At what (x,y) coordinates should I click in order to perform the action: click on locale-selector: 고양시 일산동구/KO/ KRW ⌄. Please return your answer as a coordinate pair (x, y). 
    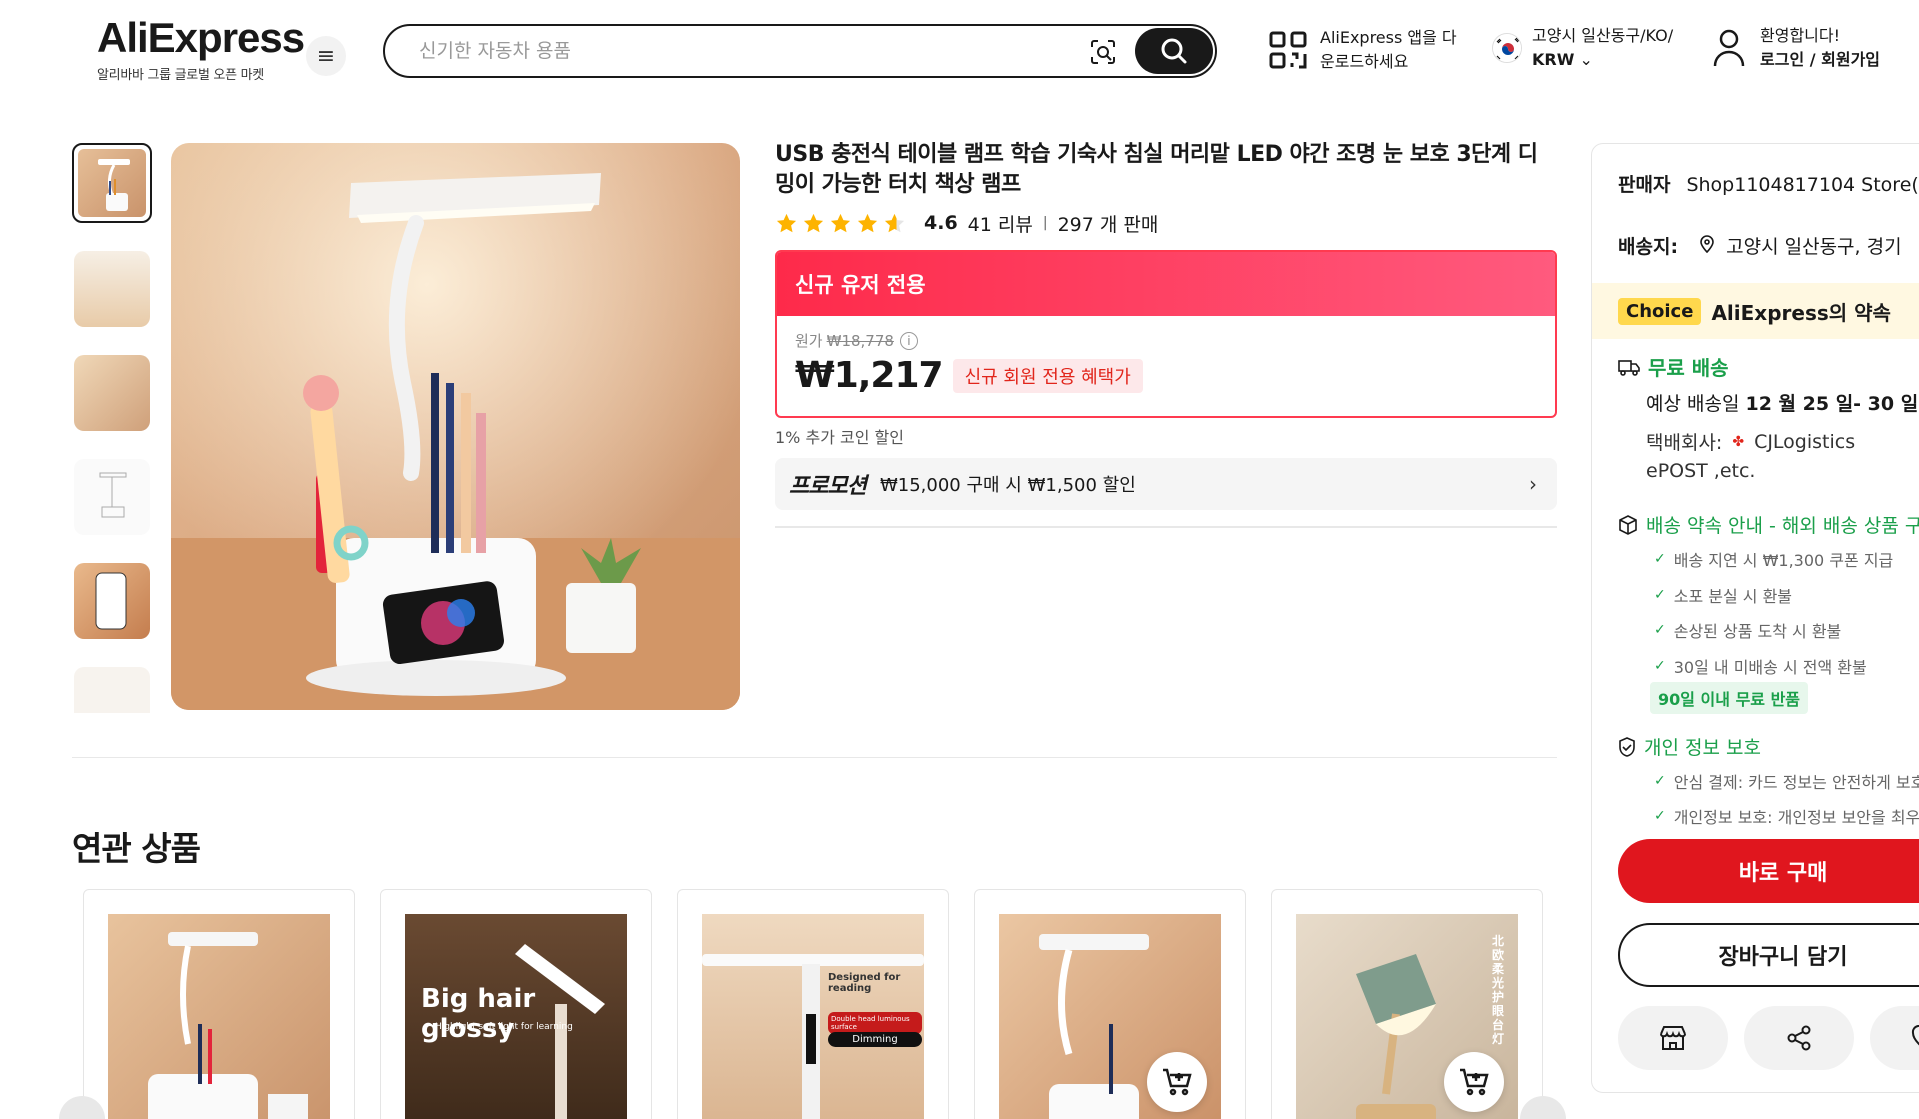
    Looking at the image, I should click on (1582, 48).